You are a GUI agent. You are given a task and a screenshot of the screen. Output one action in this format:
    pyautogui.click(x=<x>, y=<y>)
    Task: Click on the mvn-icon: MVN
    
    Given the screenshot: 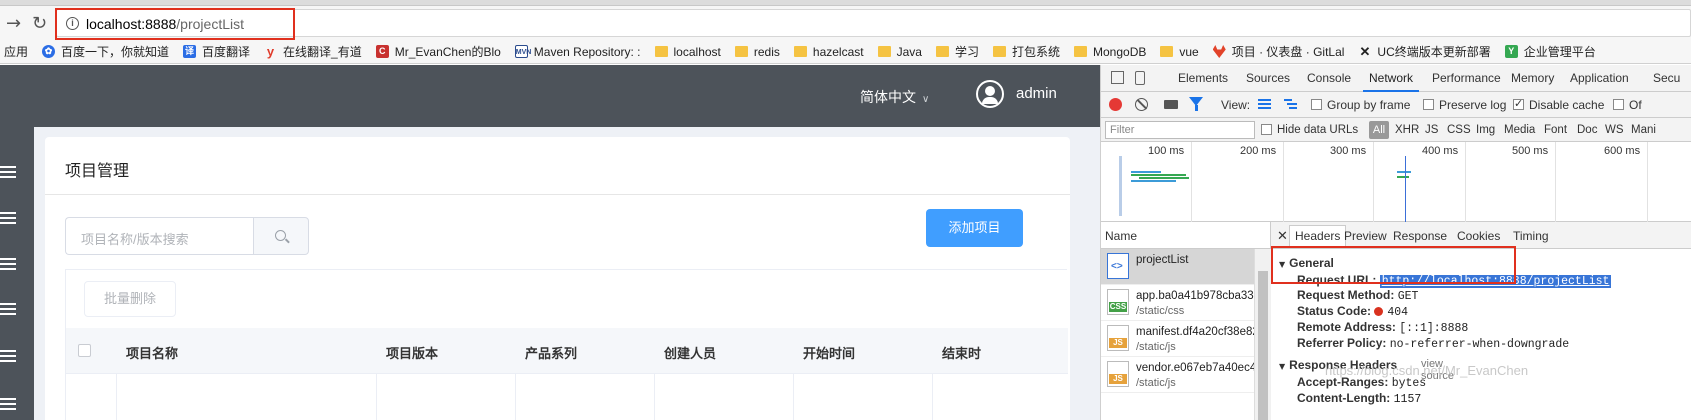 What is the action you would take?
    pyautogui.click(x=522, y=51)
    